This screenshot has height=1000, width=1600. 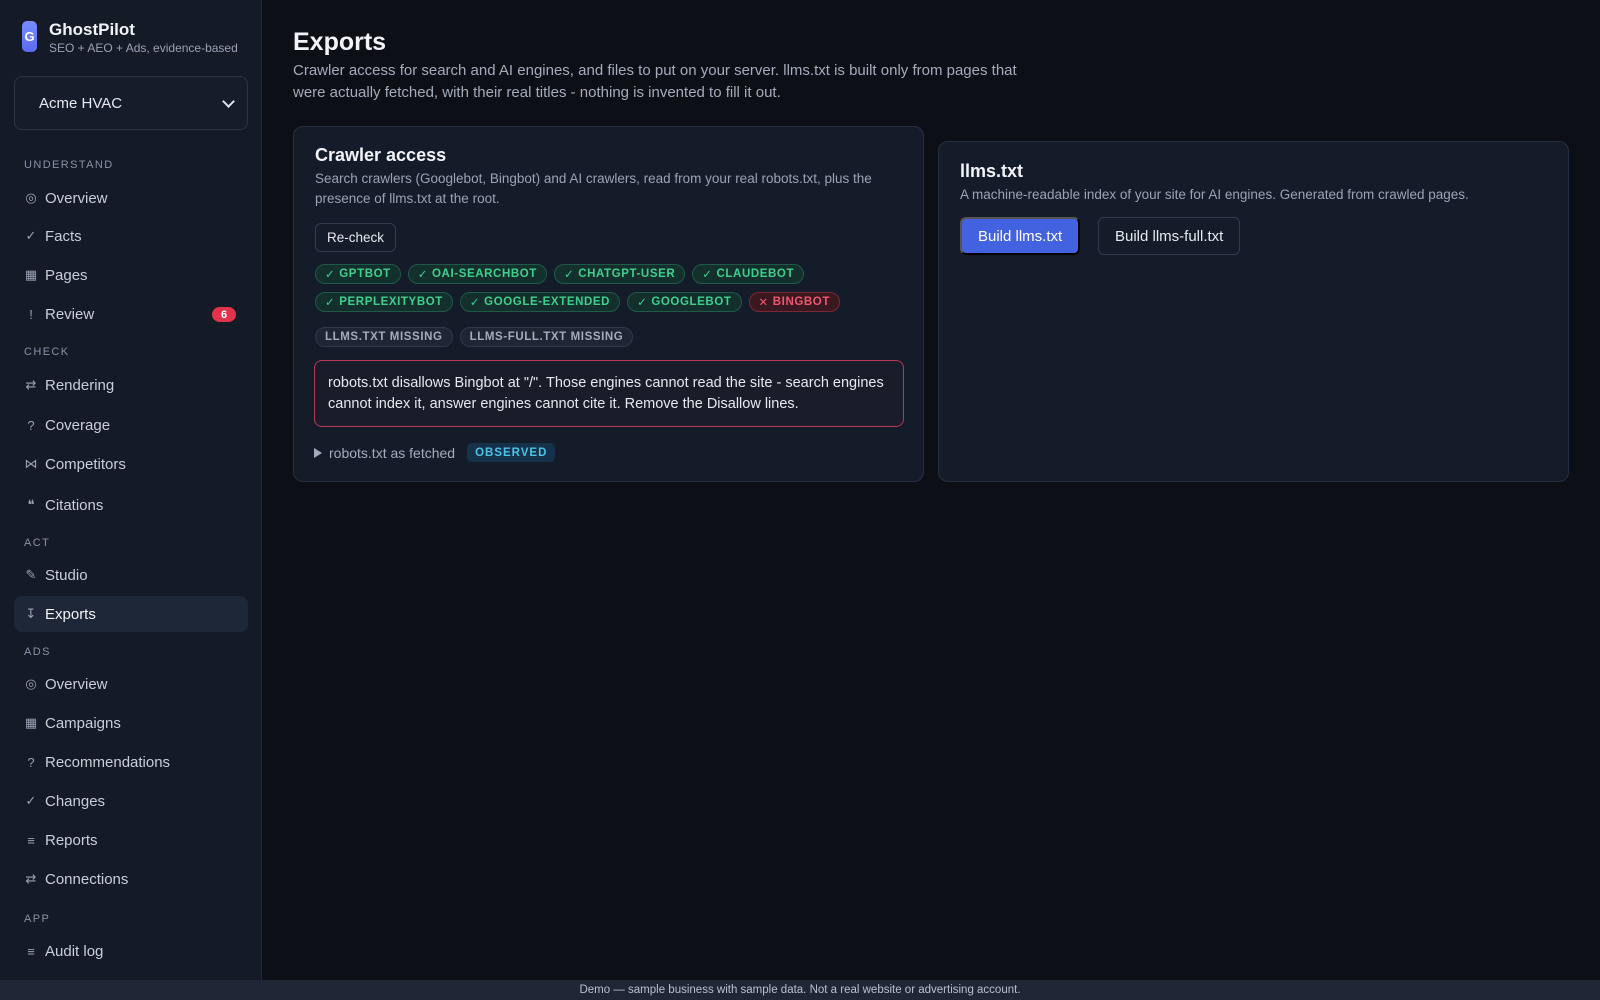 What do you see at coordinates (131, 684) in the screenshot?
I see `sidebar-item-ads-overview: ◎ Overview` at bounding box center [131, 684].